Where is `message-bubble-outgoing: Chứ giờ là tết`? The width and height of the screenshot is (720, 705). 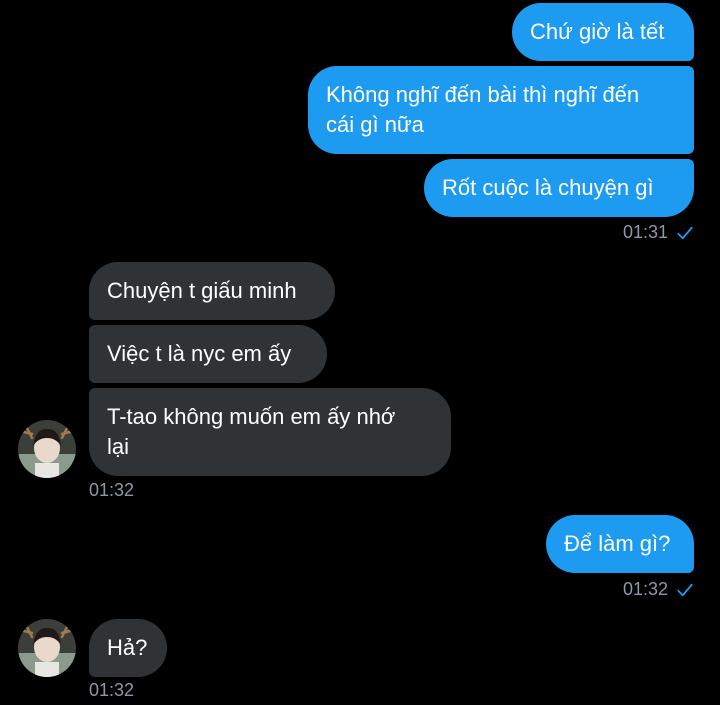 message-bubble-outgoing: Chứ giờ là tết is located at coordinates (603, 32).